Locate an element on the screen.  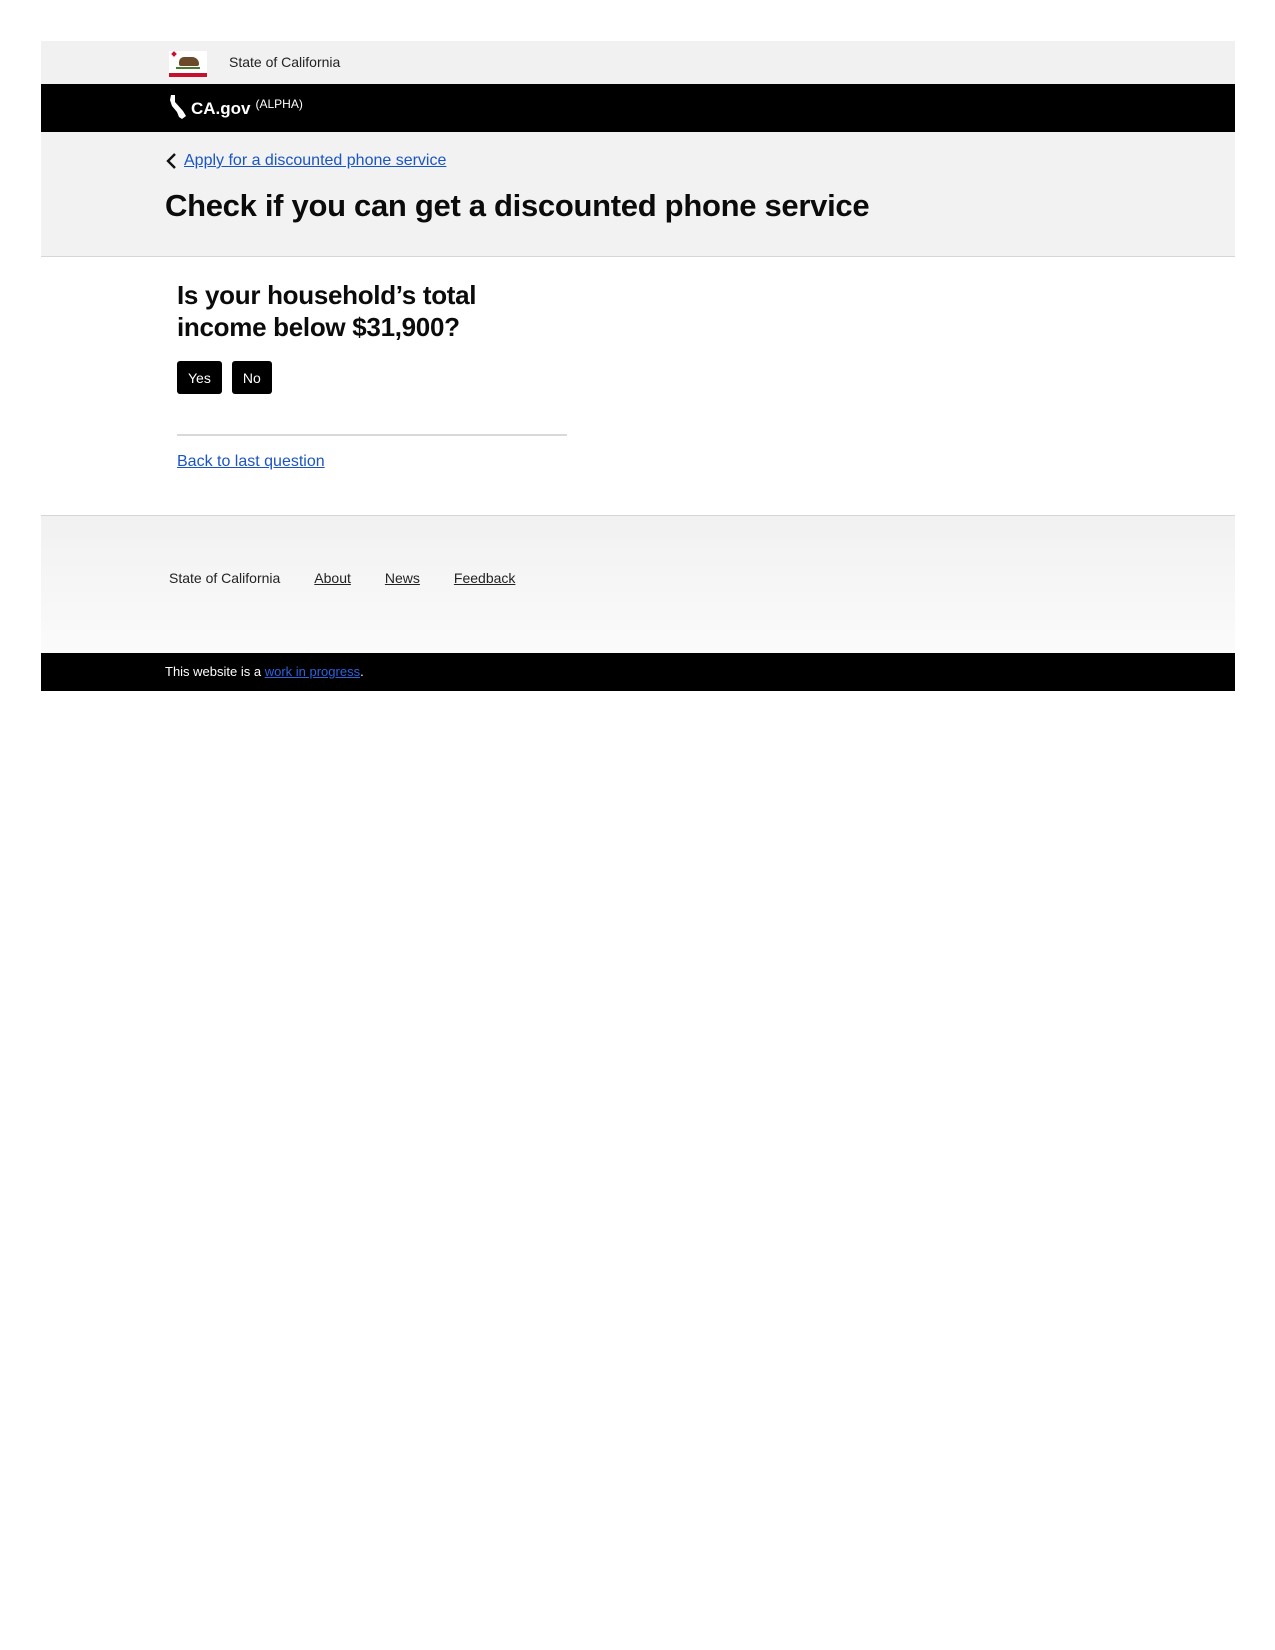
footer-news-link: News is located at coordinates (402, 578).